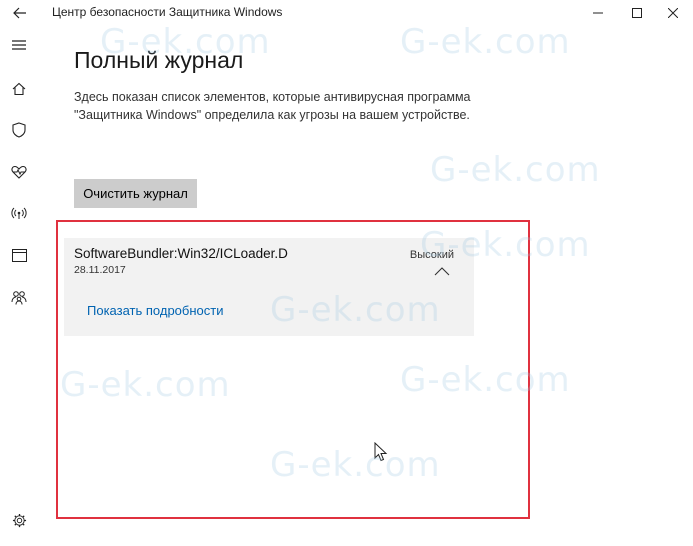  I want to click on maximize-icon, so click(637, 13).